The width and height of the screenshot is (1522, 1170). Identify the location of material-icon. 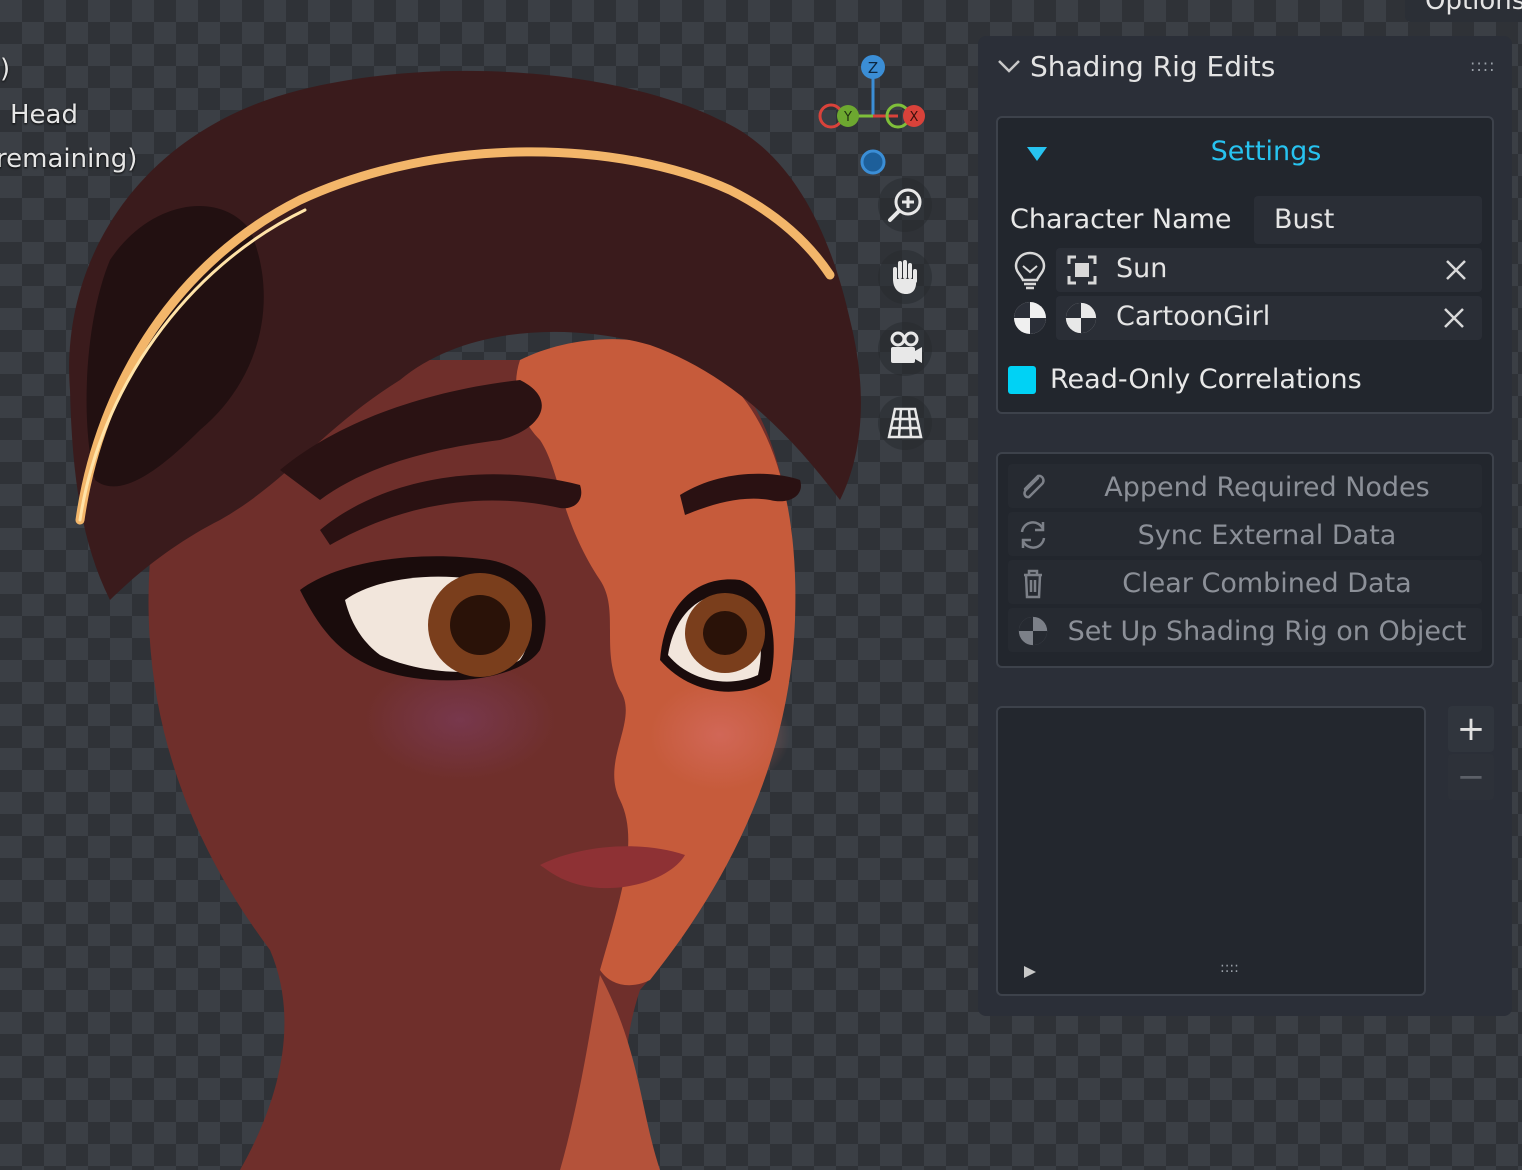
(1081, 318).